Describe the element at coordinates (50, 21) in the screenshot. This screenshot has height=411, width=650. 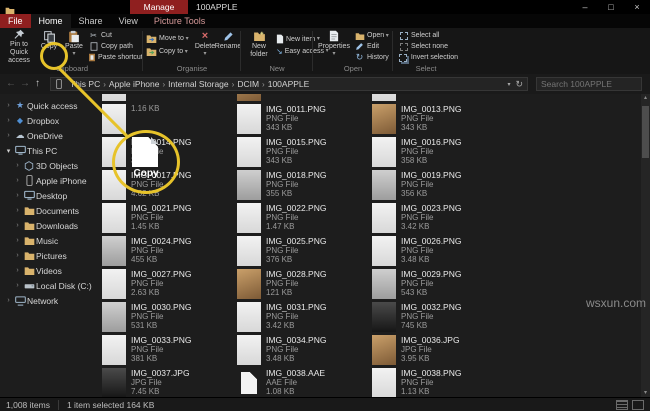
I see `tab-home: Home` at that location.